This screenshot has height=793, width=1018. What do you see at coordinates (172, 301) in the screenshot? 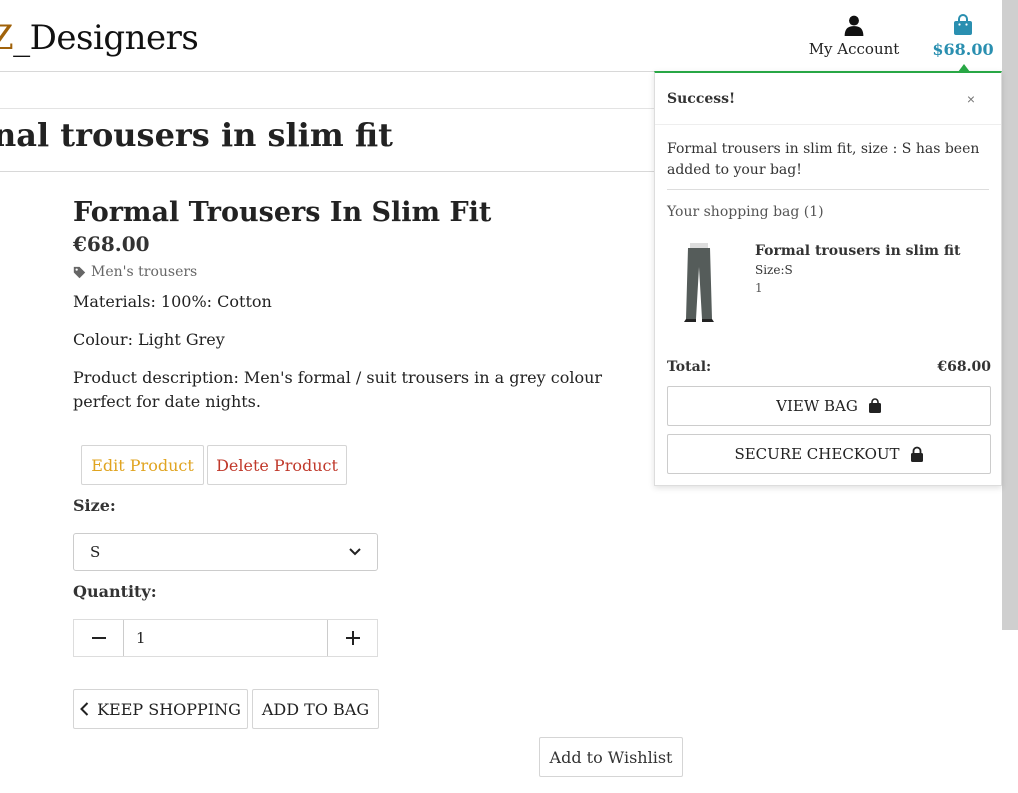
I see `product-materials: Materials: 100%: Cotton` at bounding box center [172, 301].